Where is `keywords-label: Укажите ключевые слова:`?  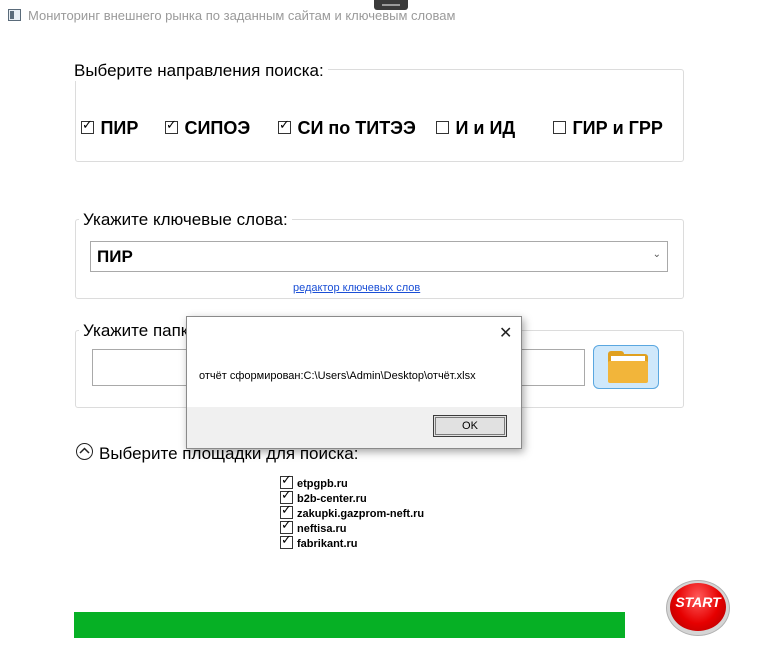 keywords-label: Укажите ключевые слова: is located at coordinates (185, 220).